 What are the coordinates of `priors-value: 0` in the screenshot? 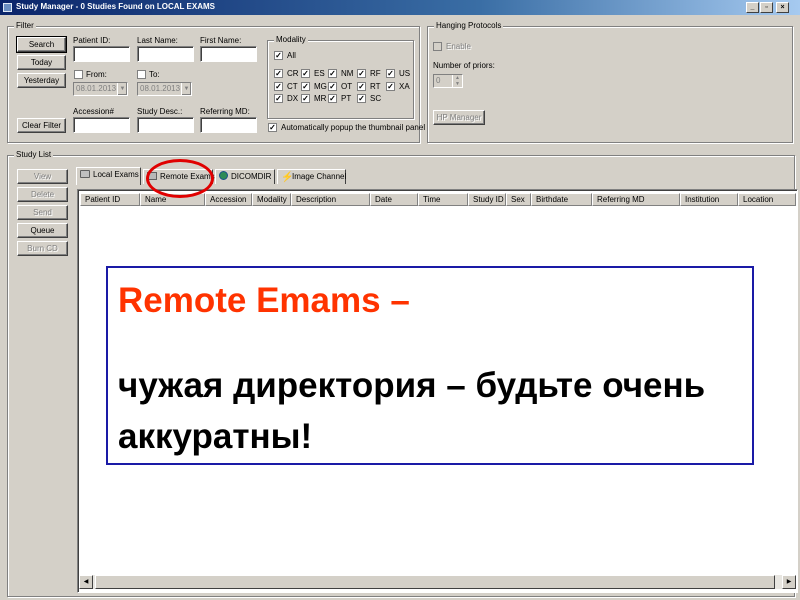 It's located at (438, 80).